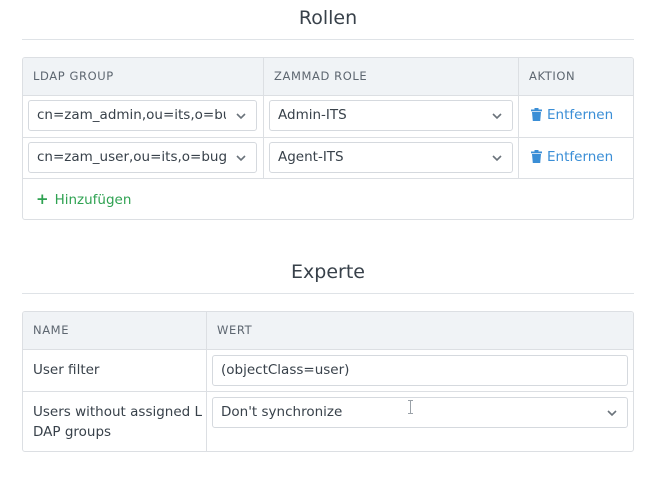 This screenshot has width=657, height=481. What do you see at coordinates (312, 115) in the screenshot?
I see `zammad-role-value: Admin-ITS` at bounding box center [312, 115].